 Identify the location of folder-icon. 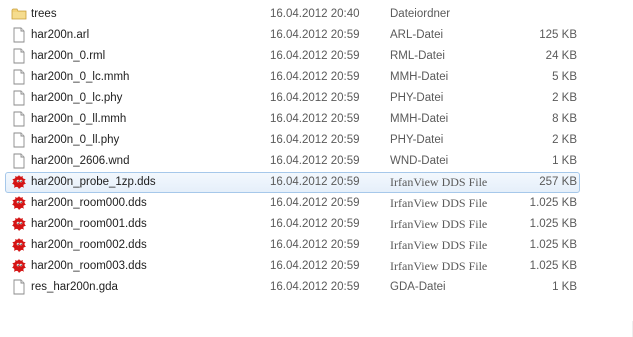
(19, 14).